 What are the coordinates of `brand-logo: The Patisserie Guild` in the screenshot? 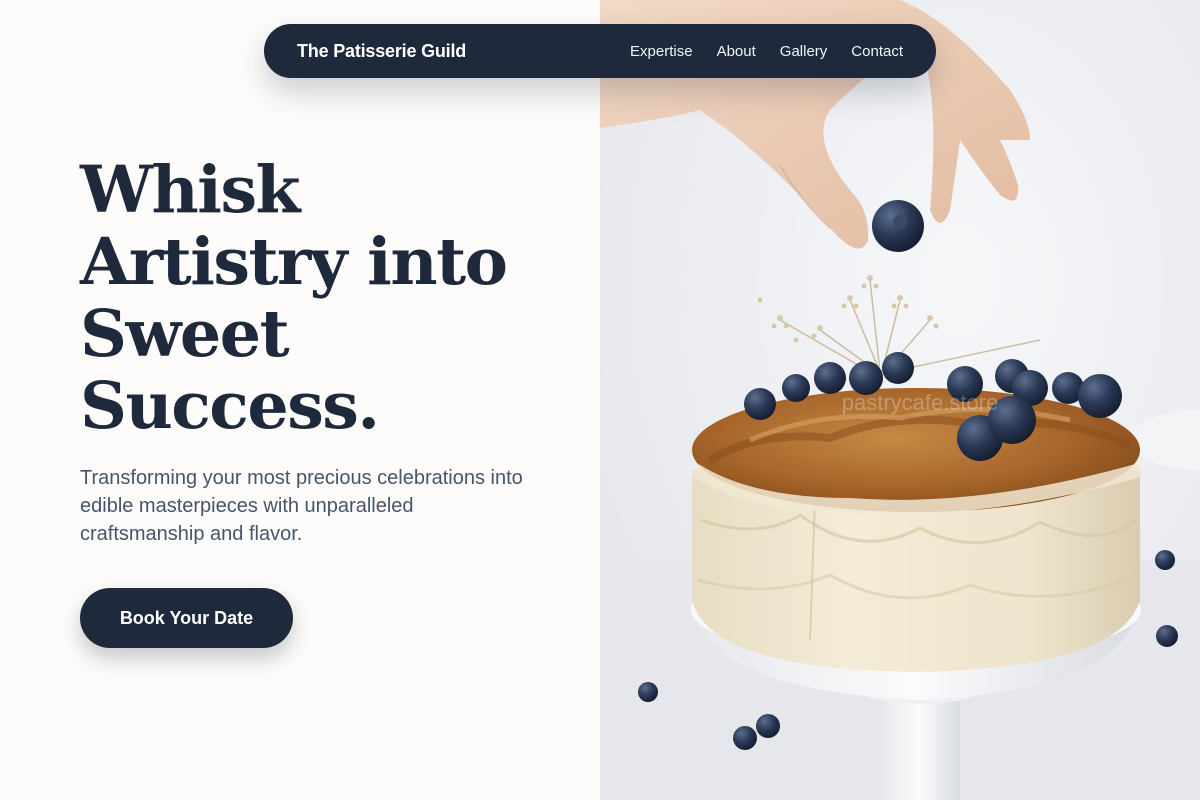 It's located at (381, 51).